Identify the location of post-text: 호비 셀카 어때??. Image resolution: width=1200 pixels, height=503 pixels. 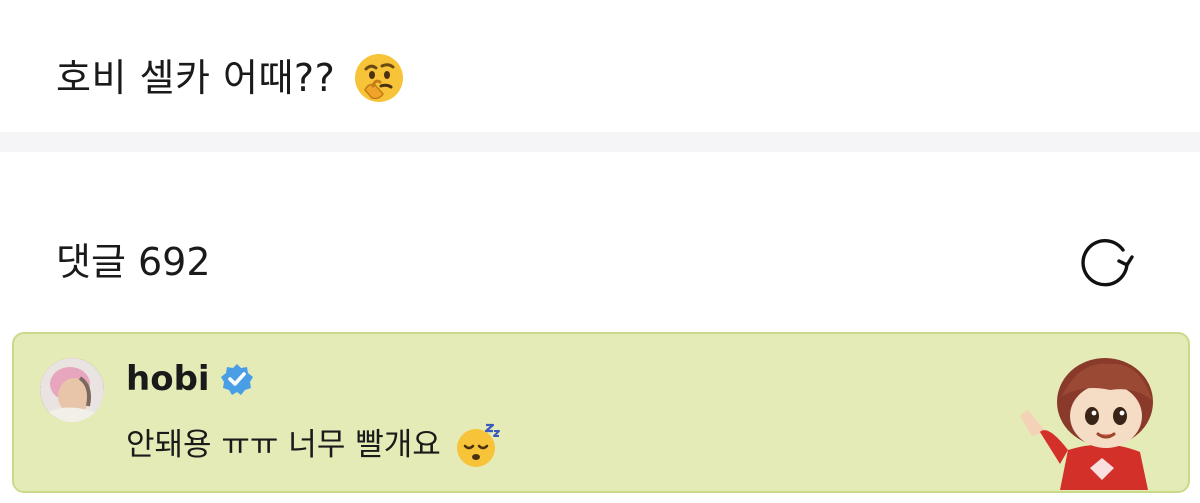
(196, 78).